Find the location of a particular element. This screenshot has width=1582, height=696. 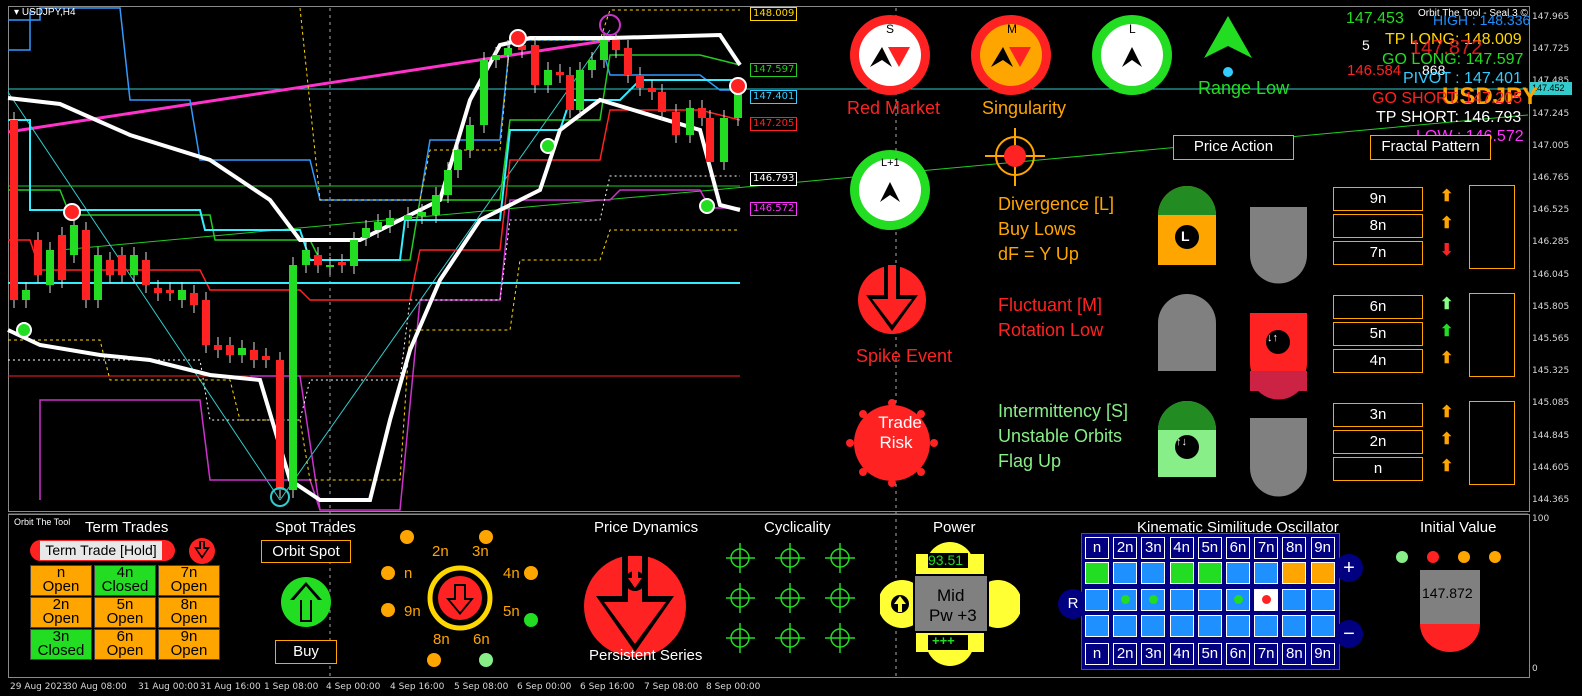

orbit-spot-button: Orbit Spot is located at coordinates (306, 551).